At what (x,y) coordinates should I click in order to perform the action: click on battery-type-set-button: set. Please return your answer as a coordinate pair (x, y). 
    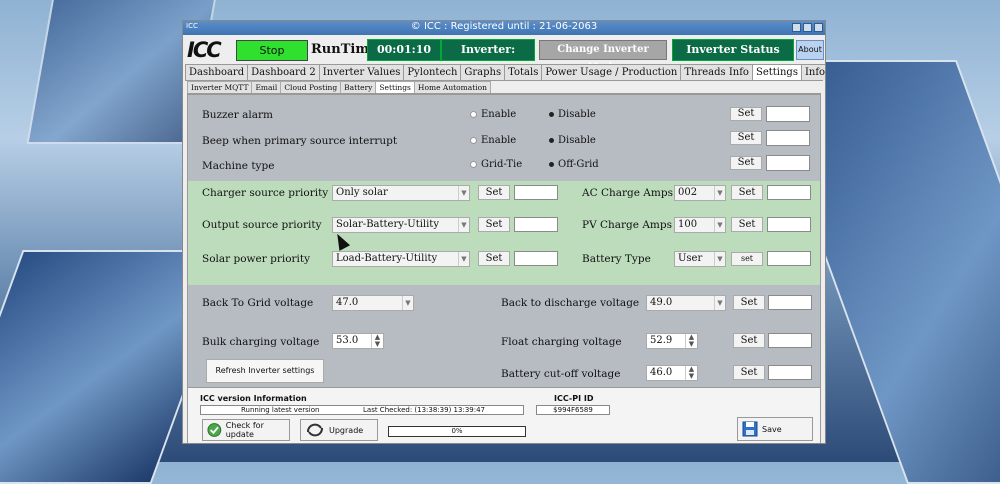
    Looking at the image, I should click on (747, 259).